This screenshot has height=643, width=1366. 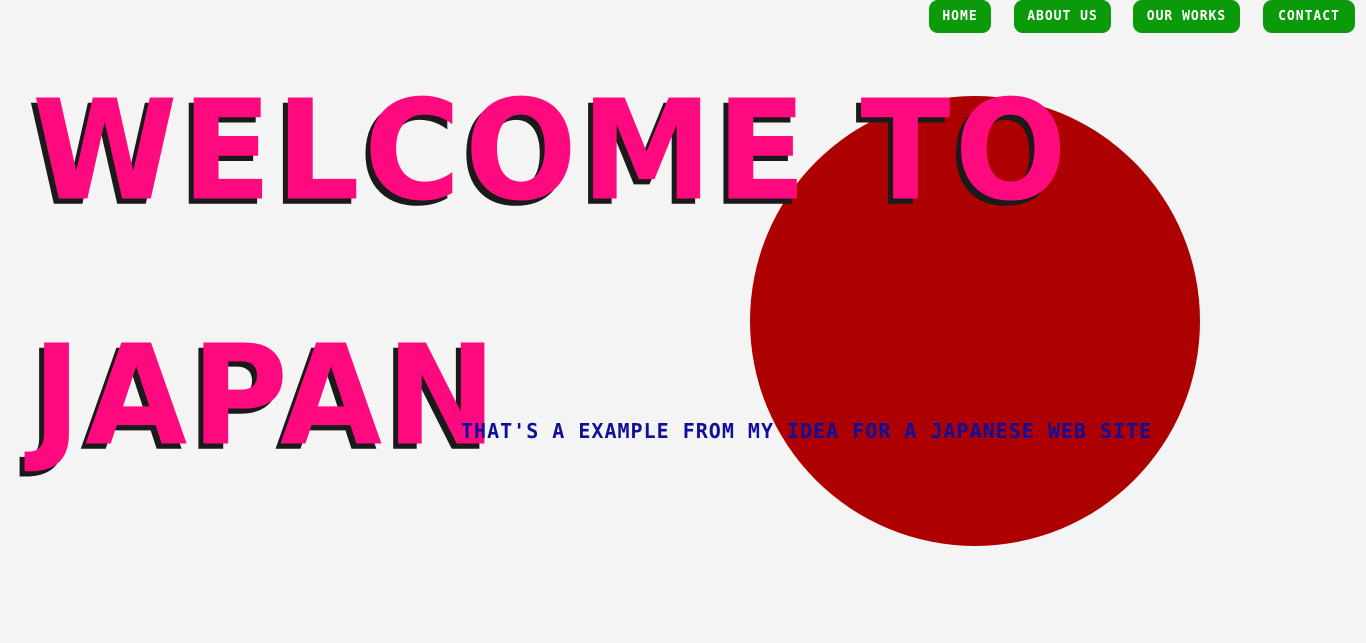 What do you see at coordinates (266, 396) in the screenshot?
I see `hero-title-line-2: Japan` at bounding box center [266, 396].